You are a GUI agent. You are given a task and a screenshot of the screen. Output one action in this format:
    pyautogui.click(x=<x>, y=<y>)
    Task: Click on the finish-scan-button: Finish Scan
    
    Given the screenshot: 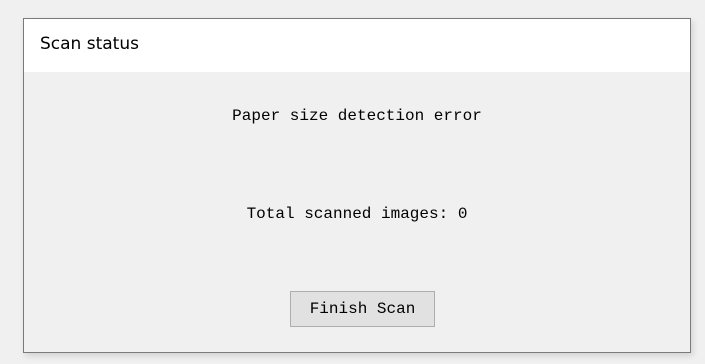 What is the action you would take?
    pyautogui.click(x=362, y=309)
    